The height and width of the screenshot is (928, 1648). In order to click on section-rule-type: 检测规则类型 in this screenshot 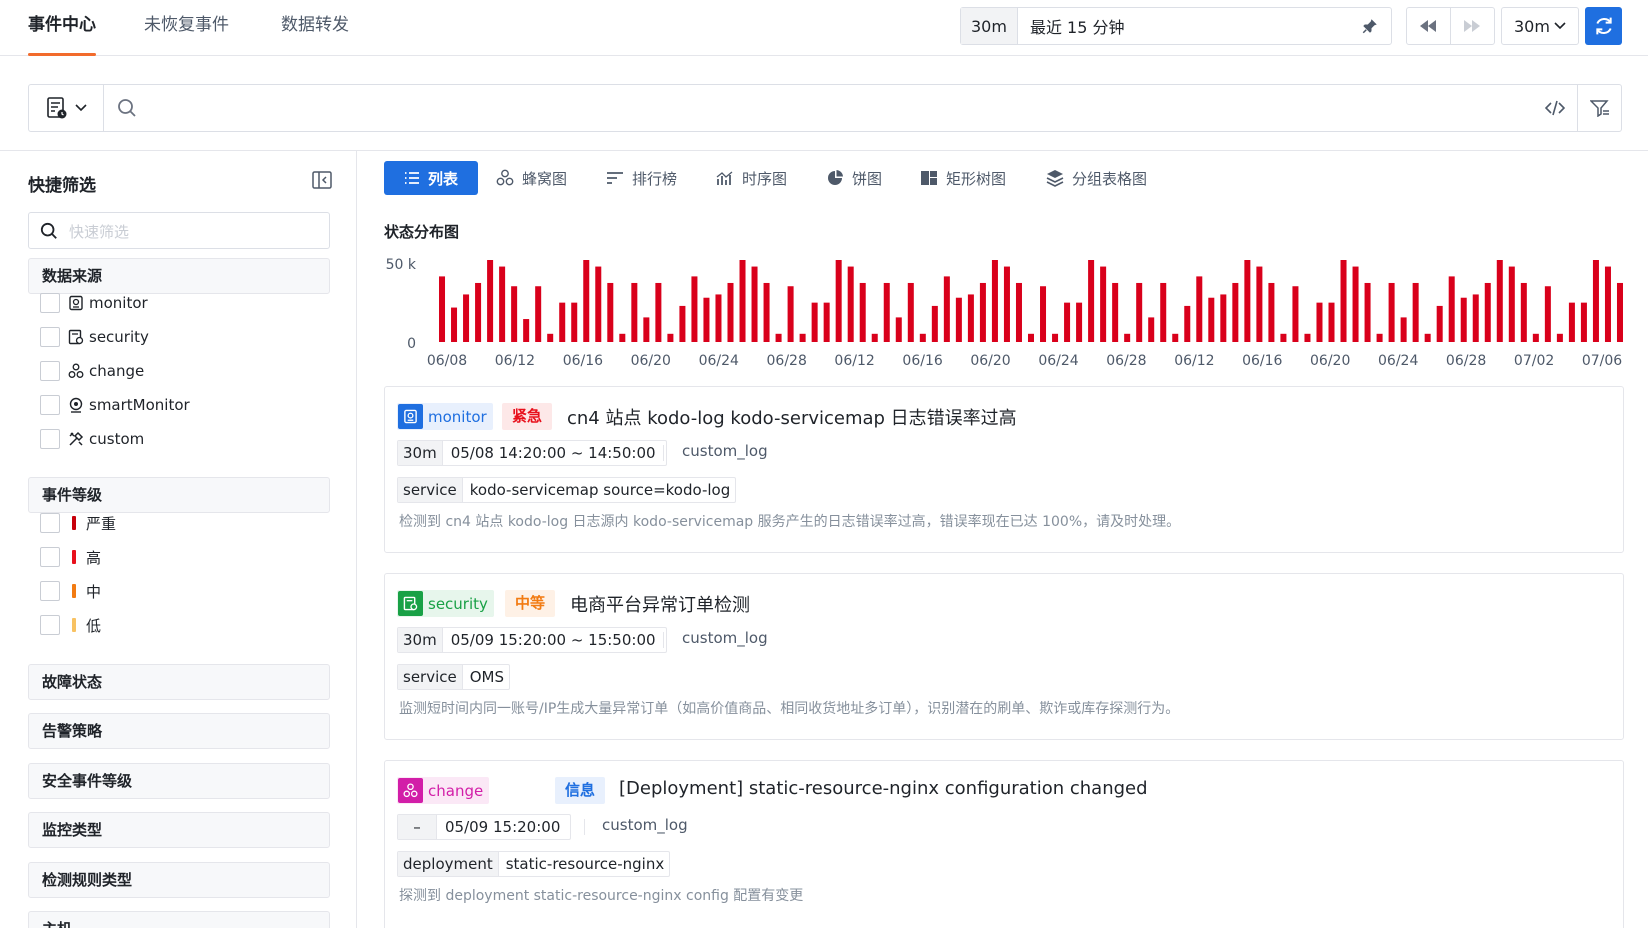, I will do `click(179, 880)`.